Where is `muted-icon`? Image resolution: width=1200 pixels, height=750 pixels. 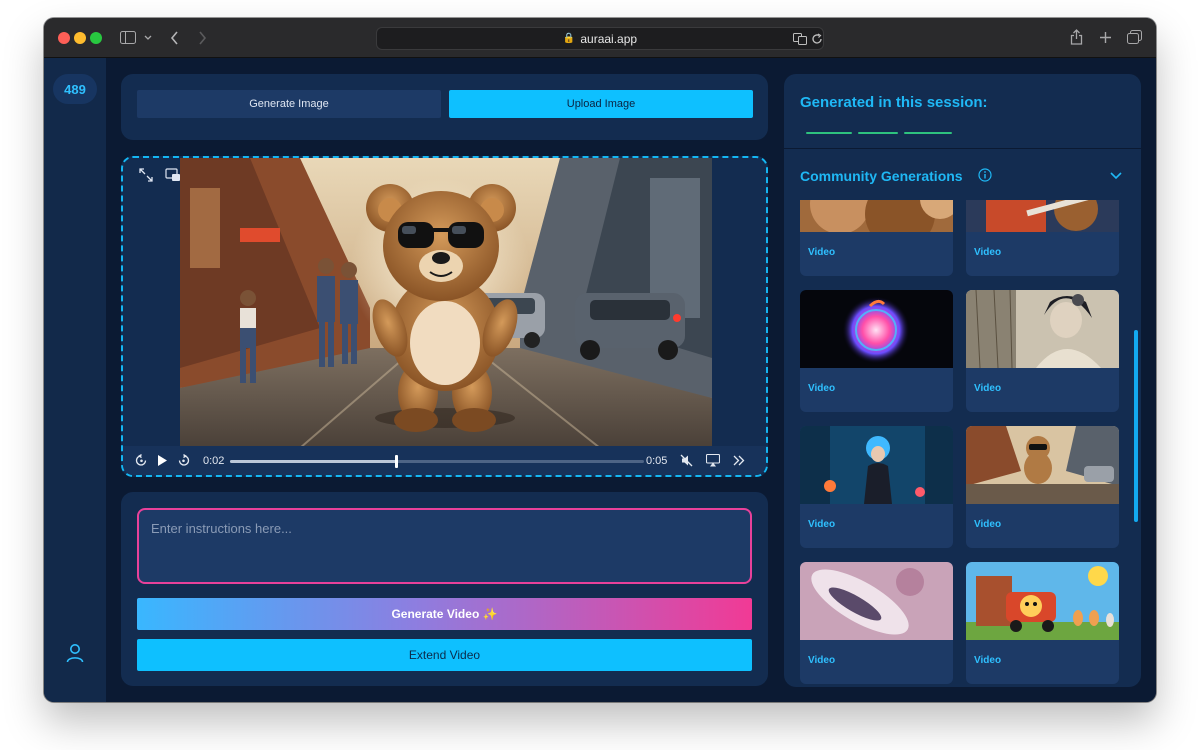
muted-icon is located at coordinates (686, 460).